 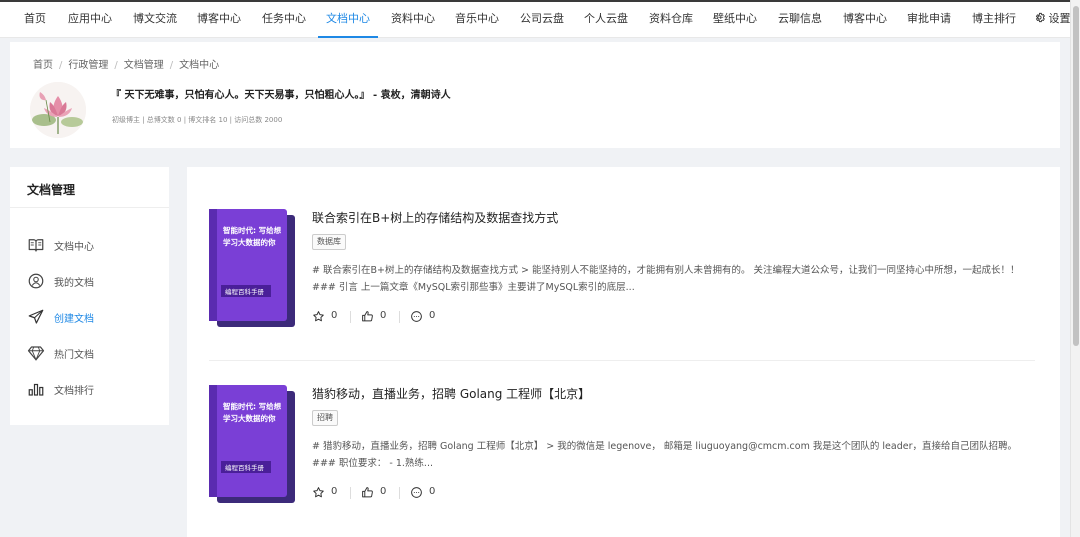 What do you see at coordinates (74, 319) in the screenshot?
I see `sidebar-item-label: 创建文档` at bounding box center [74, 319].